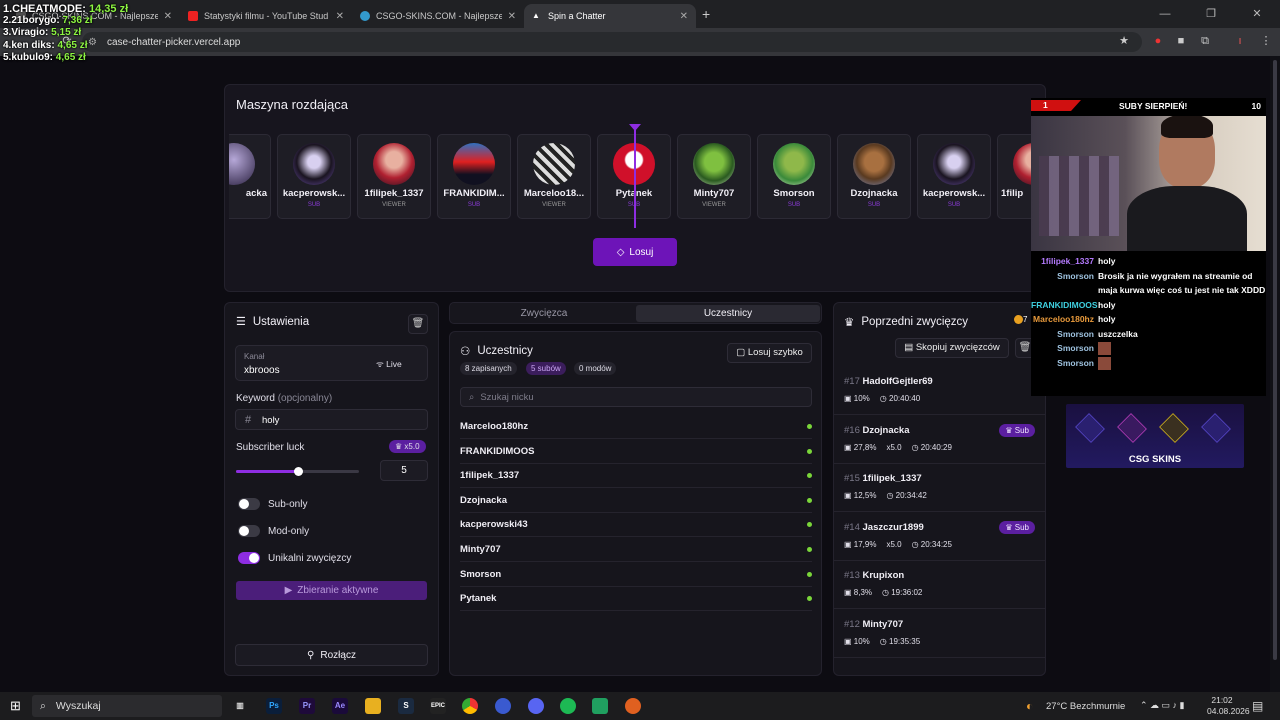  Describe the element at coordinates (1165, 14) in the screenshot. I see `minimize-icon: —` at that location.